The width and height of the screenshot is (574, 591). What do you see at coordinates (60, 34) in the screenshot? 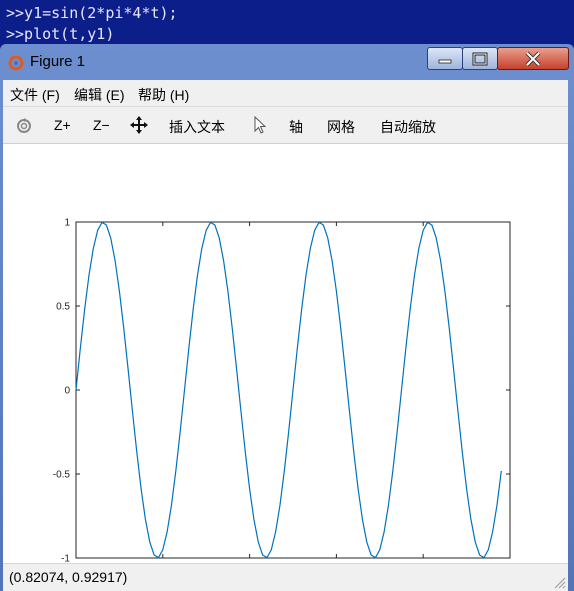
I see `console-line: >>plot(t,y1)` at bounding box center [60, 34].